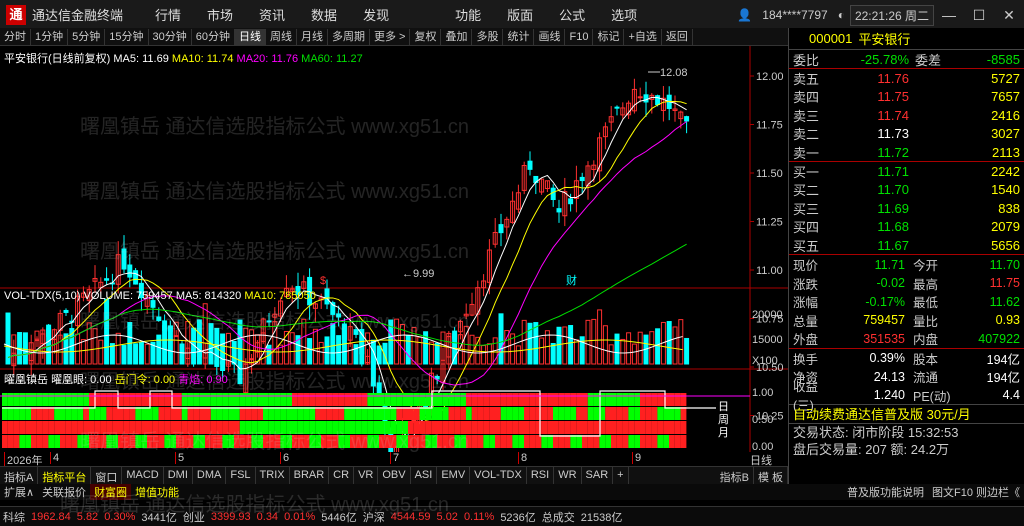 The width and height of the screenshot is (1024, 526). Describe the element at coordinates (272, 14) in the screenshot. I see `menu-item: 资讯` at that location.